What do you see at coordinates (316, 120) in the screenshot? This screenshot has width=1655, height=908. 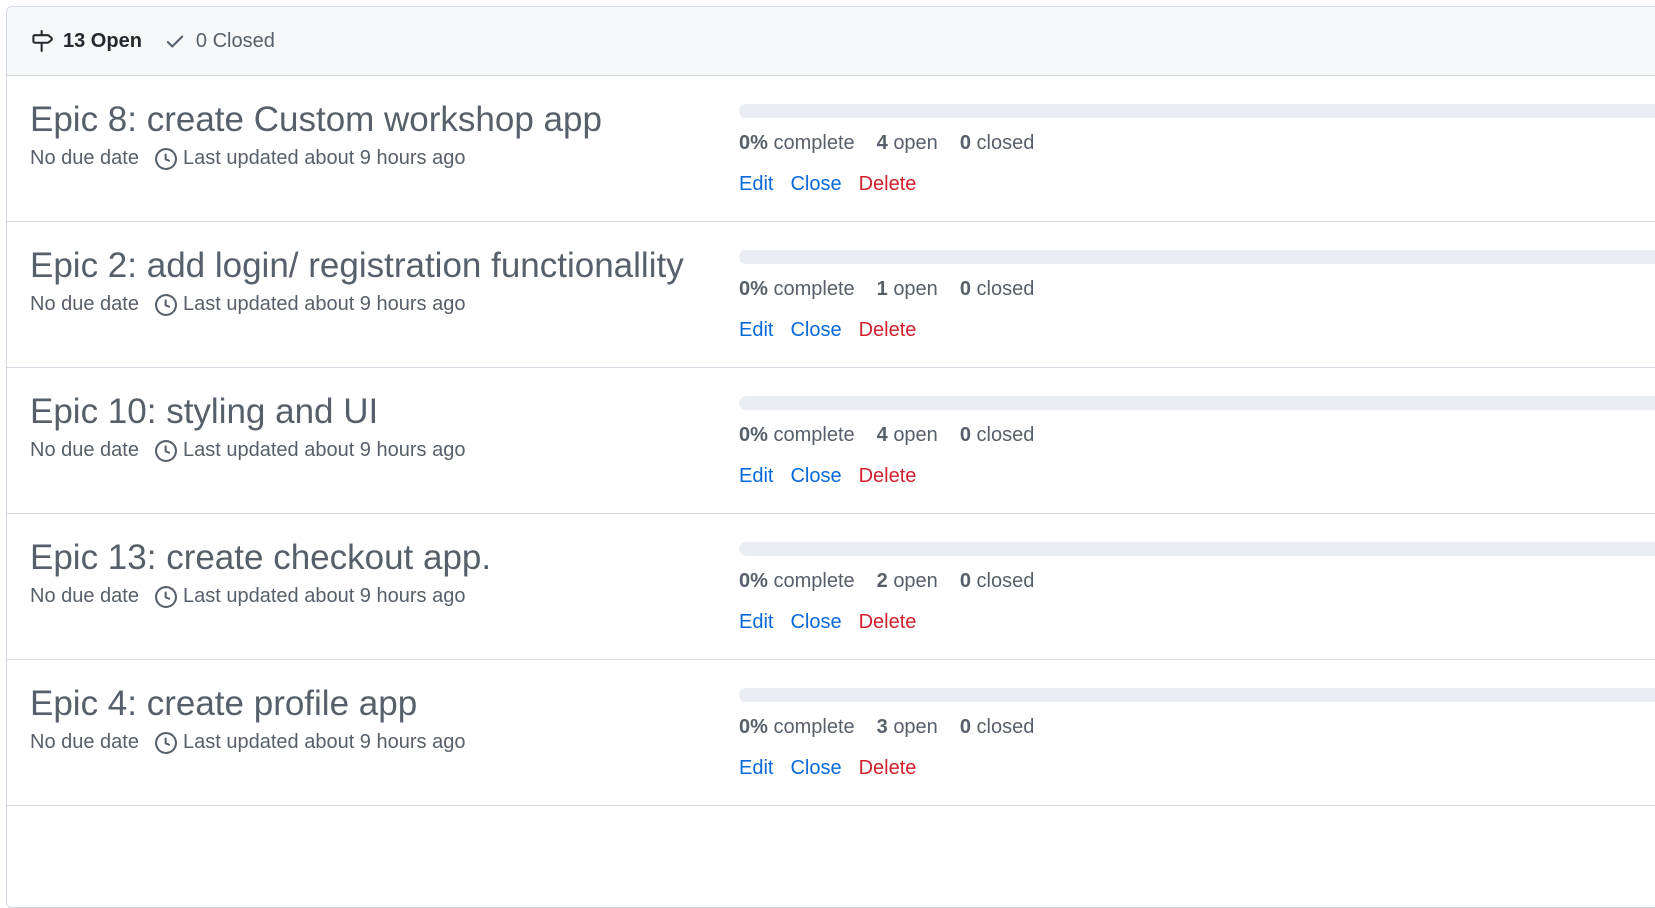 I see `milestone-title: Epic 8: create Custom workshop app` at bounding box center [316, 120].